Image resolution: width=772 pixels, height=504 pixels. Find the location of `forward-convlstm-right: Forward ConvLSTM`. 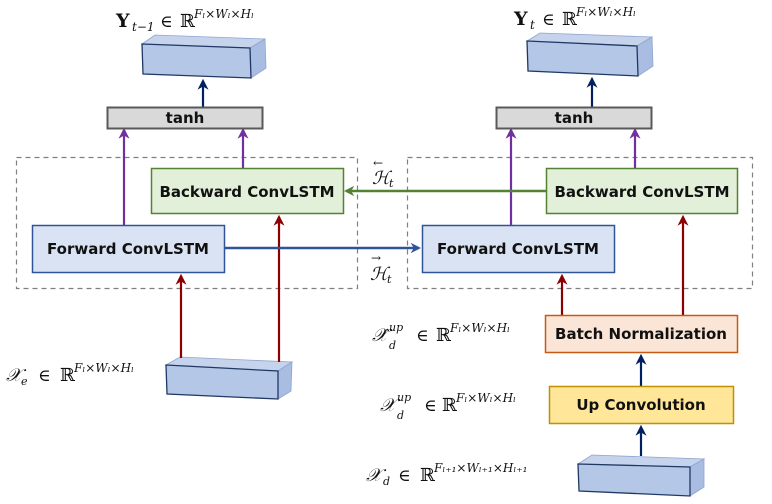

forward-convlstm-right: Forward ConvLSTM is located at coordinates (518, 249).